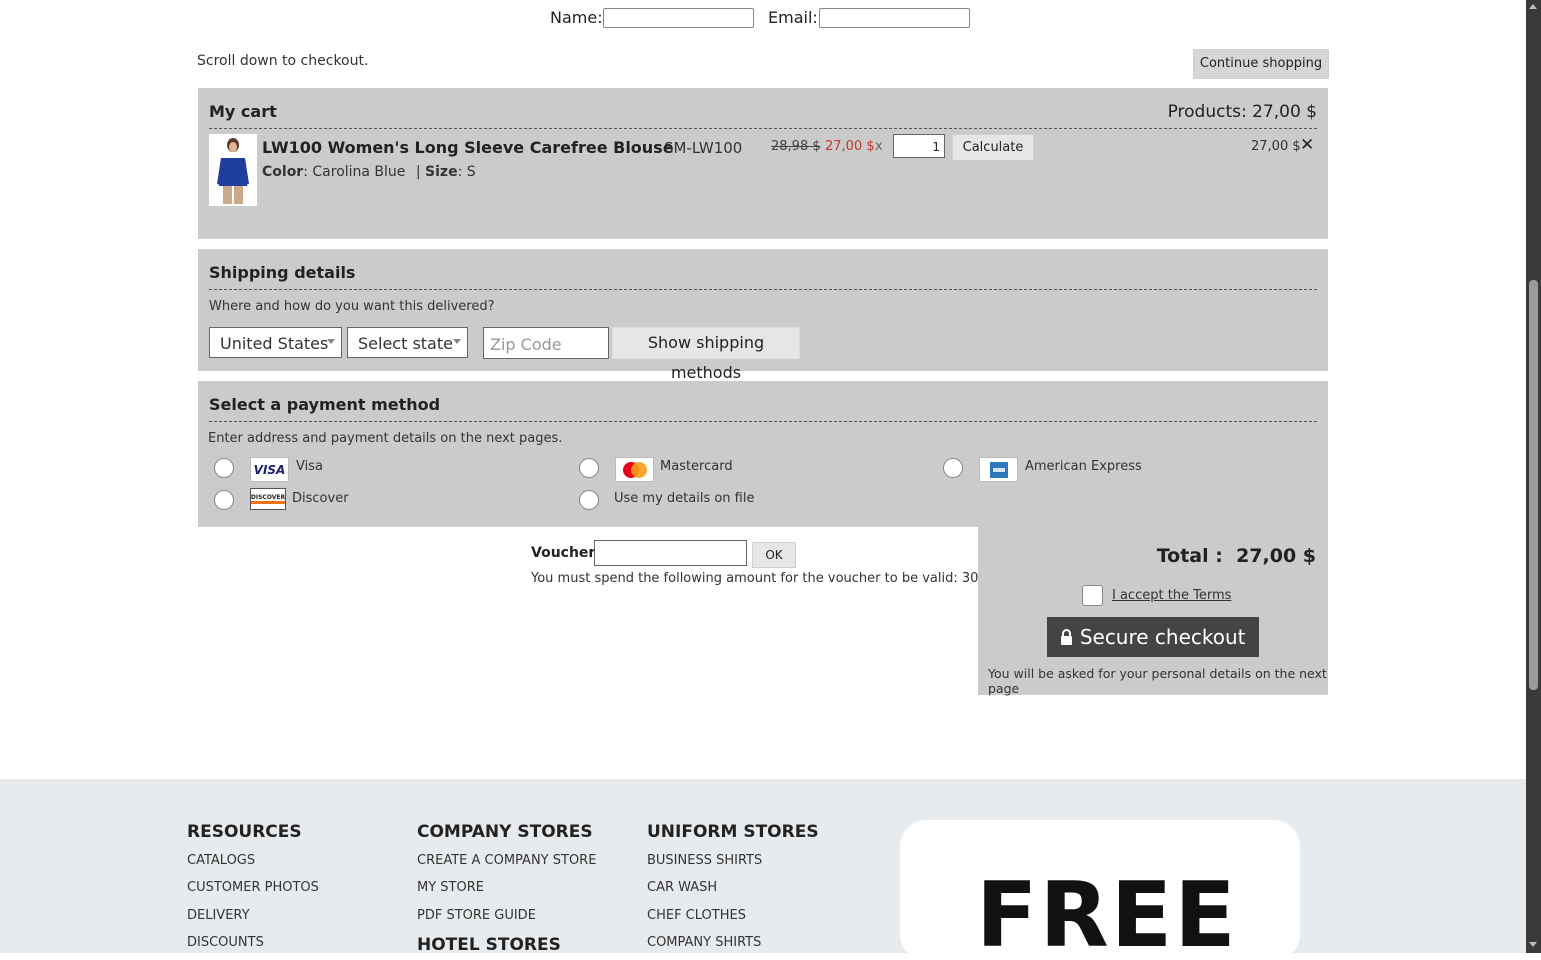 This screenshot has width=1541, height=960. I want to click on amex-icon, so click(998, 469).